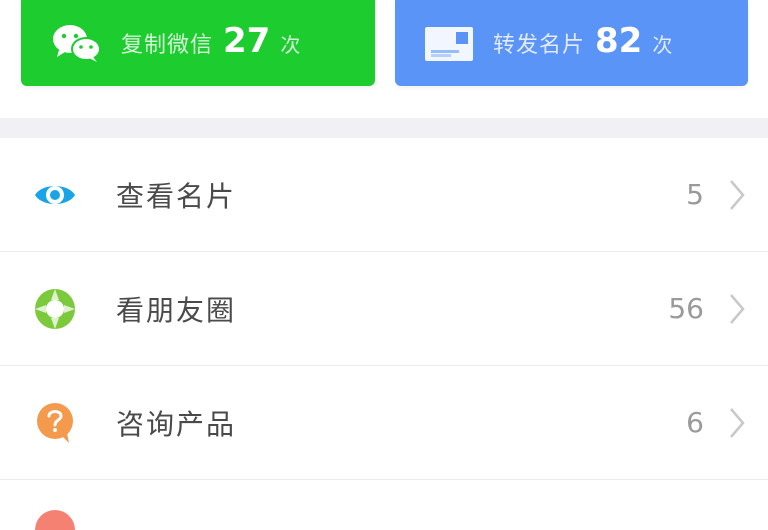 The width and height of the screenshot is (768, 530). What do you see at coordinates (384, 505) in the screenshot?
I see `list-item-partial` at bounding box center [384, 505].